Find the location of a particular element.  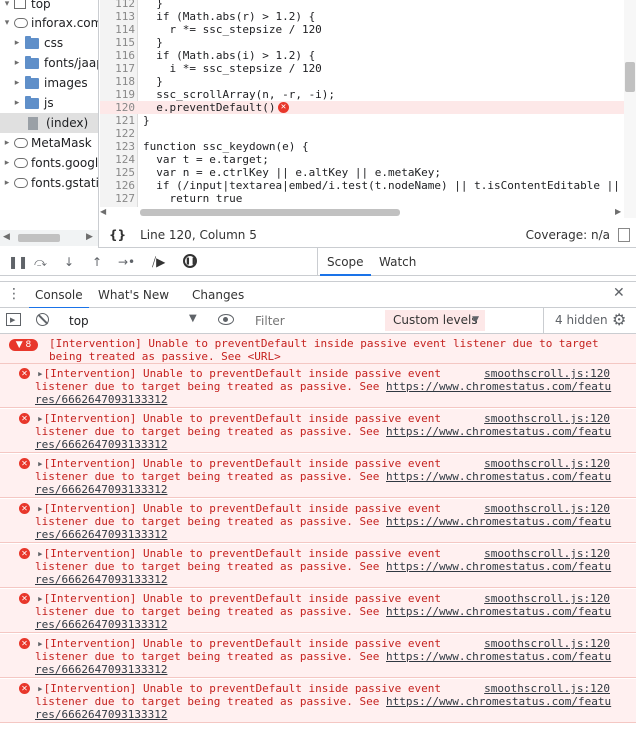

code-line: 113 if (Math.abs(r) > 1.2) { is located at coordinates (362, 16).